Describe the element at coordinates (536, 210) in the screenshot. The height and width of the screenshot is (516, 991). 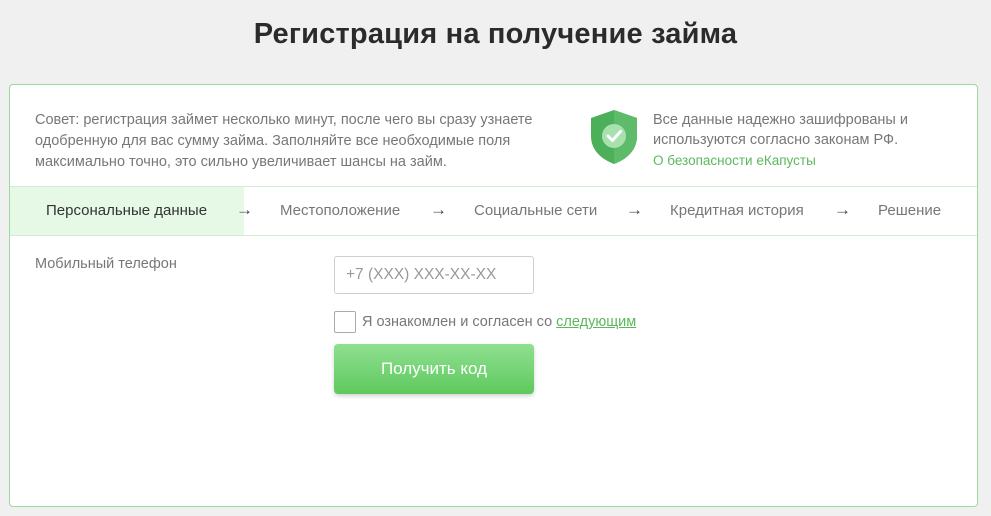
I see `step-social-networks: Социальные сети` at that location.